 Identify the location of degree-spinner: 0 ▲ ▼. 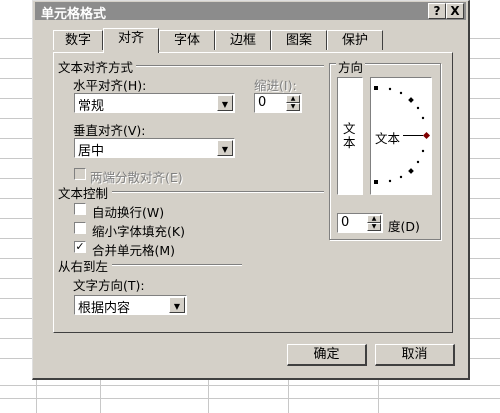
(360, 223).